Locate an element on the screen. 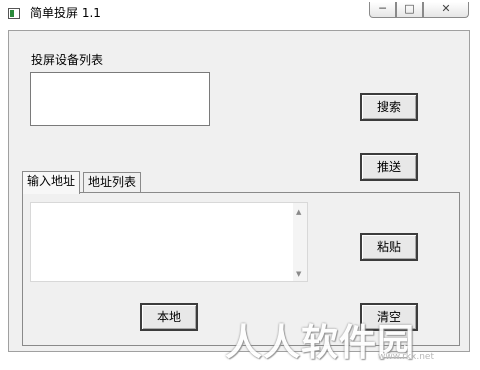 The width and height of the screenshot is (480, 370). minimize-button: ─ is located at coordinates (382, 10).